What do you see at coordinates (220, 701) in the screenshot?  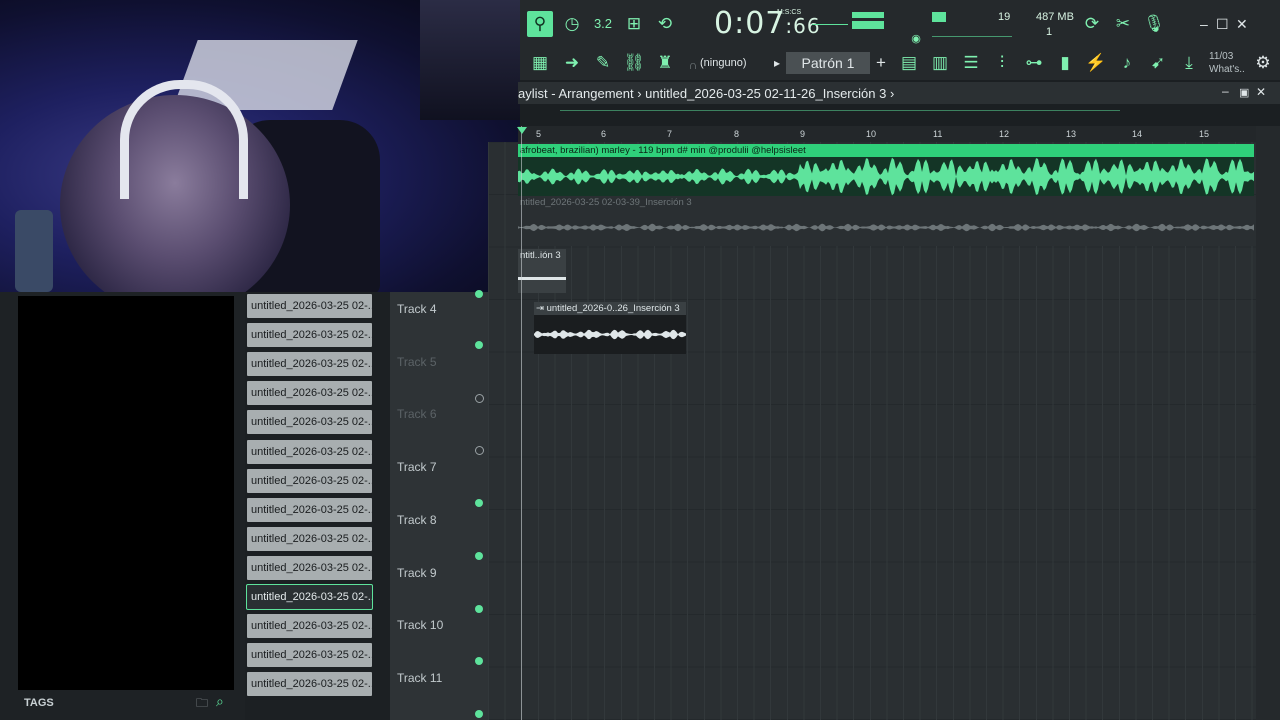 I see `search-icon: ⌕` at bounding box center [220, 701].